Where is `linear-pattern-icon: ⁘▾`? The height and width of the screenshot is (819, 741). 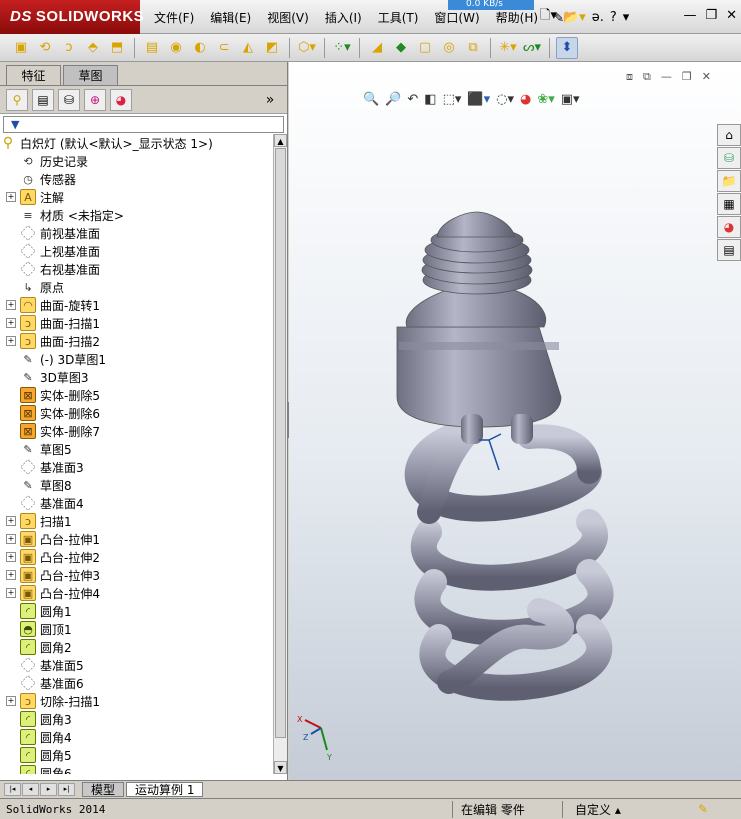
linear-pattern-icon: ⁘▾ is located at coordinates (342, 48).